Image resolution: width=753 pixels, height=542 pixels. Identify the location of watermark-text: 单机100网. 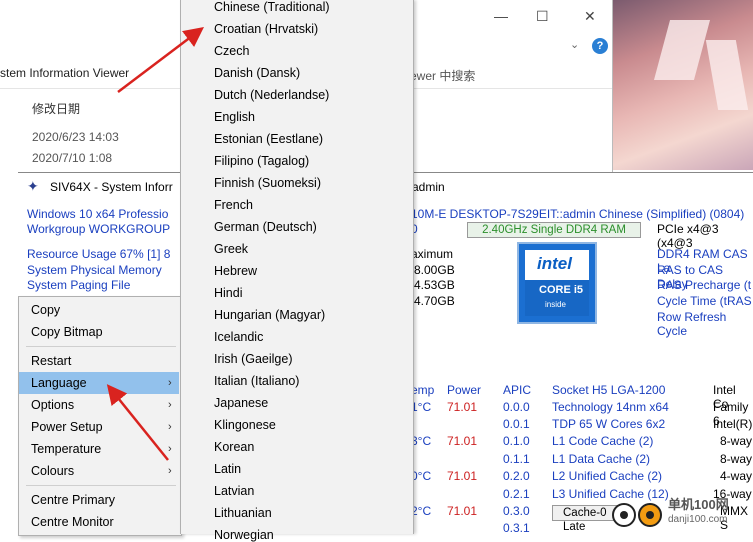
(698, 504).